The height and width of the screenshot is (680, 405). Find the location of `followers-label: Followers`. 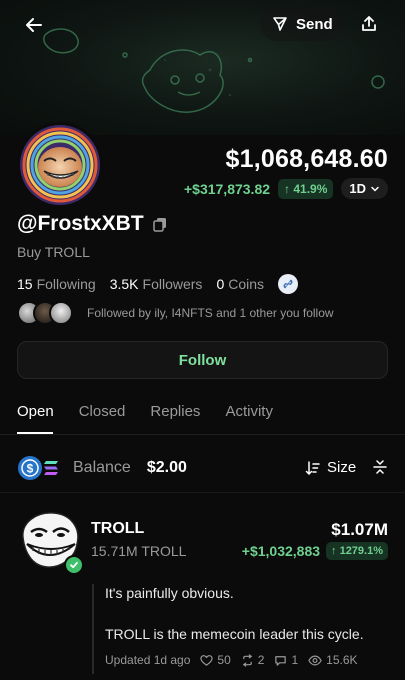

followers-label: Followers is located at coordinates (172, 284).